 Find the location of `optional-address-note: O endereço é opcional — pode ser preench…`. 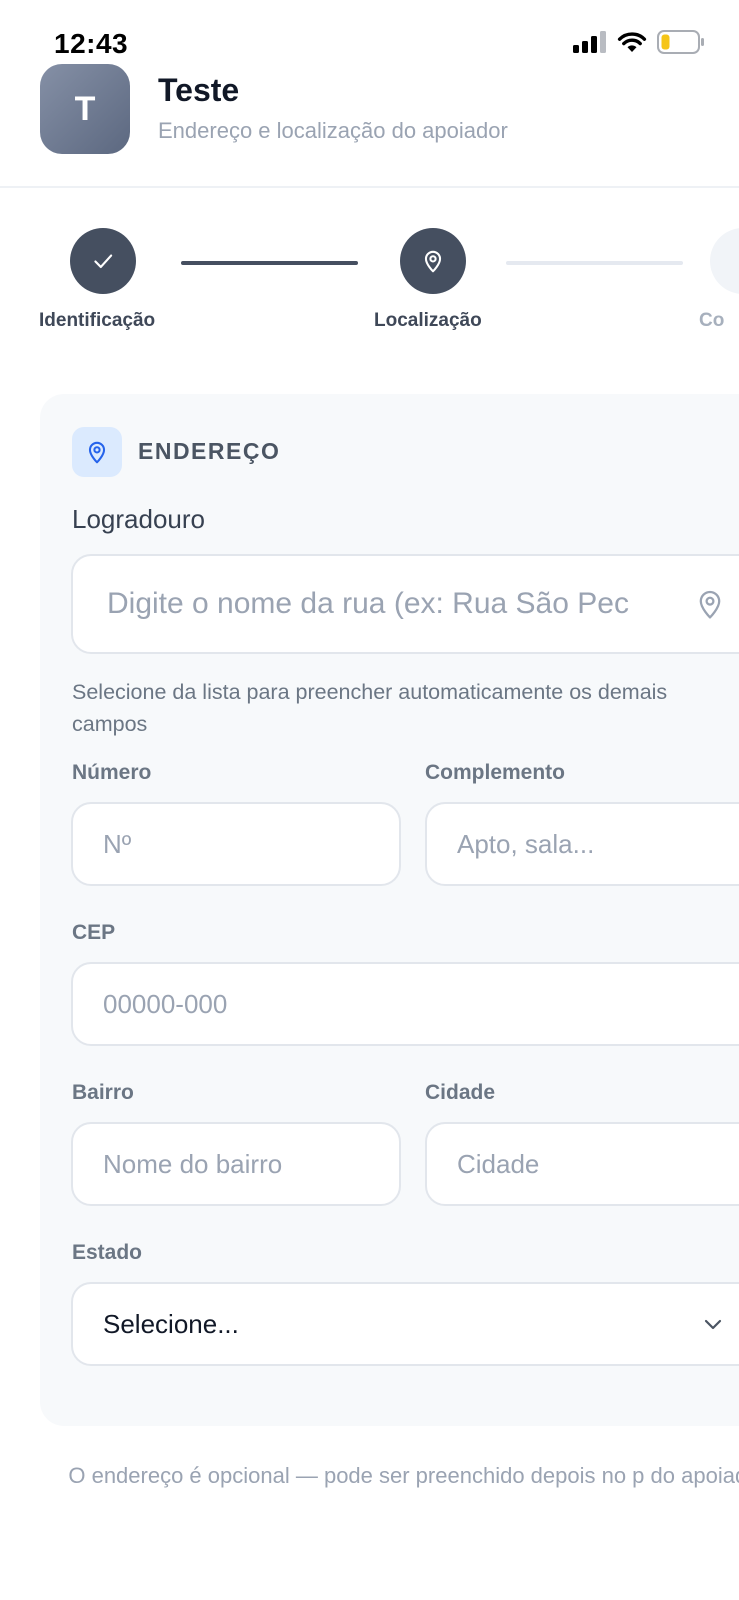

optional-address-note: O endereço é opcional — pode ser preench… is located at coordinates (403, 1475).